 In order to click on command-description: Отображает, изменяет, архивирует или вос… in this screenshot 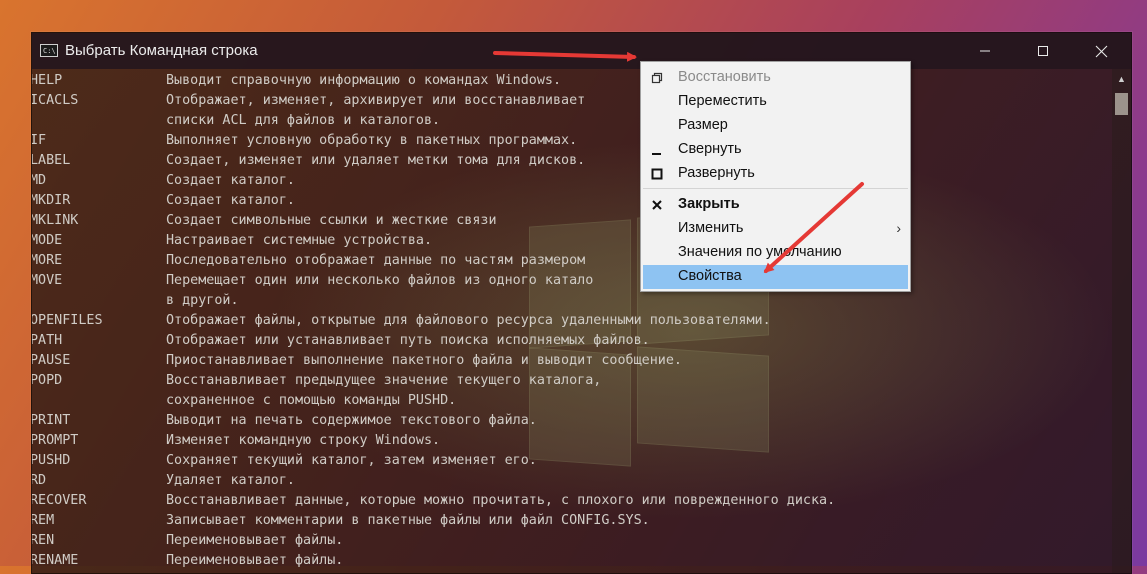, I will do `click(376, 100)`.